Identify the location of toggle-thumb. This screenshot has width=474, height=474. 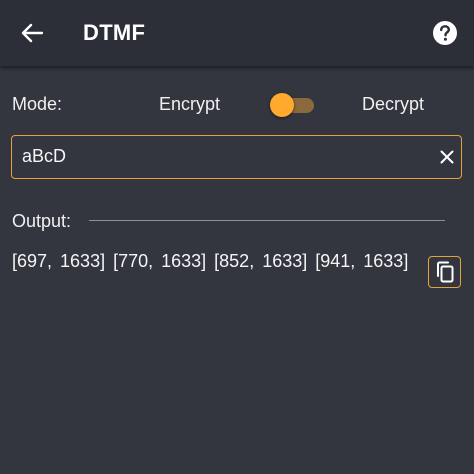
(282, 105).